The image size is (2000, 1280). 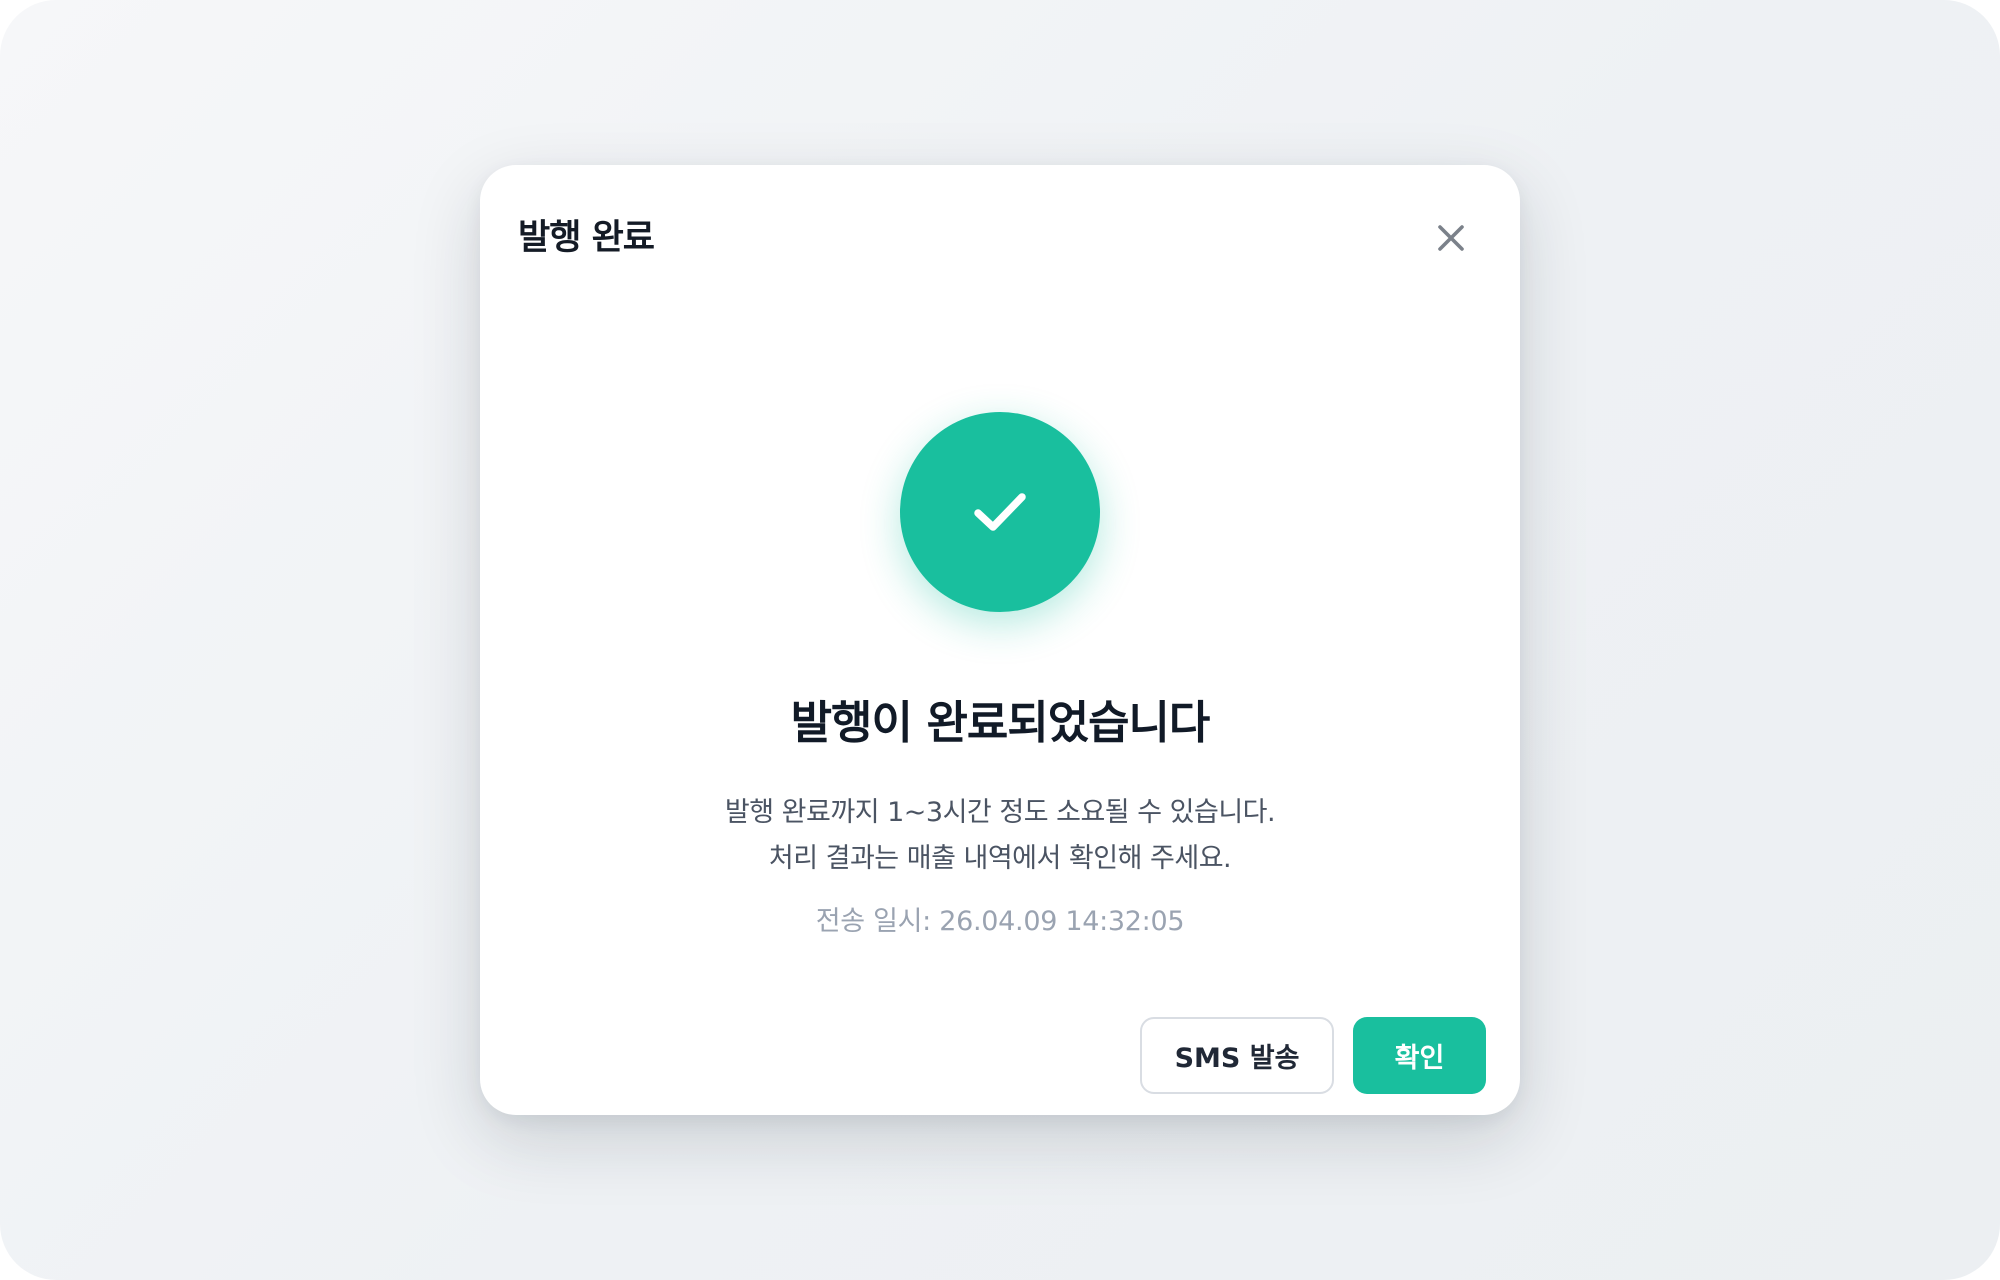 I want to click on check-icon, so click(x=1000, y=512).